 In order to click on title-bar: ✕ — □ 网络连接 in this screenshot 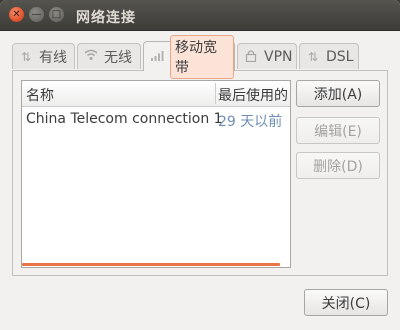, I will do `click(200, 15)`.